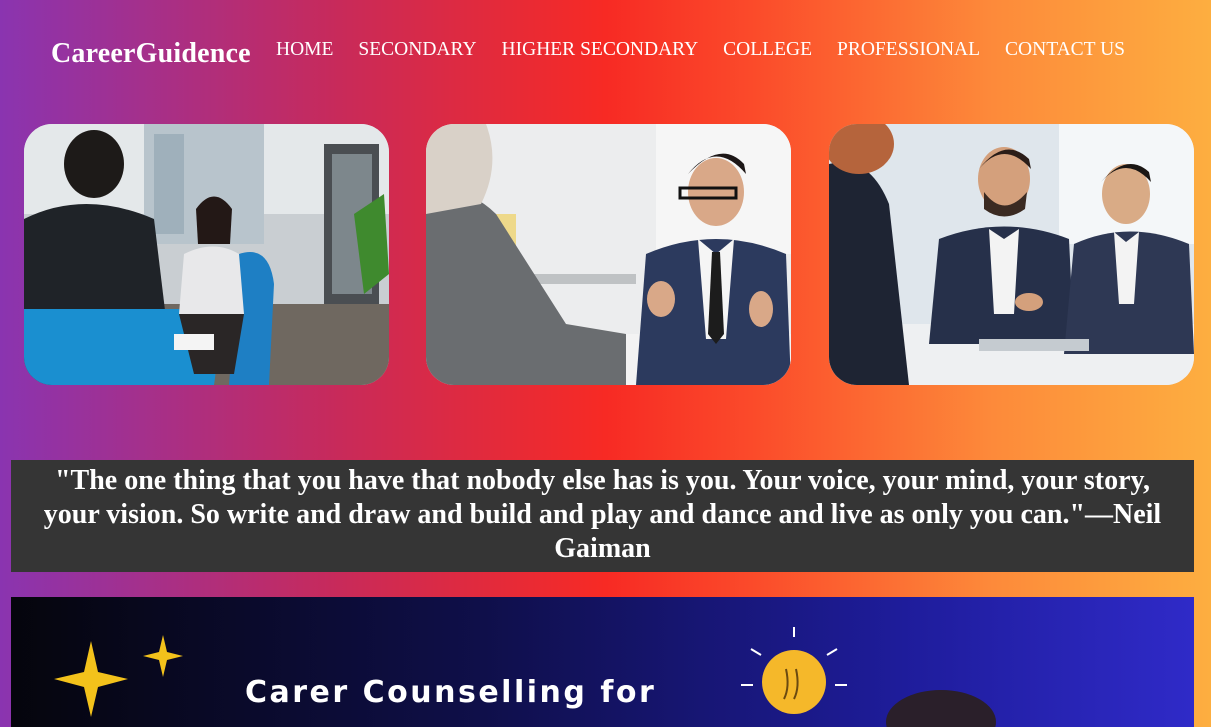 Image resolution: width=1211 pixels, height=727 pixels. I want to click on person-illustration, so click(941, 708).